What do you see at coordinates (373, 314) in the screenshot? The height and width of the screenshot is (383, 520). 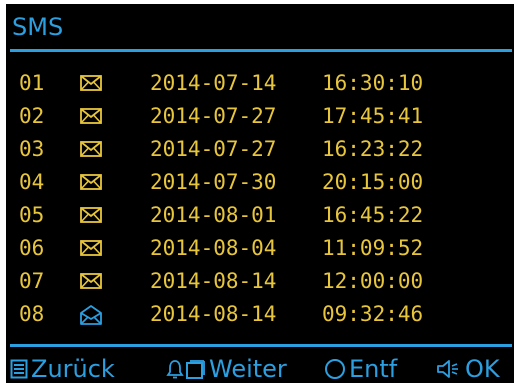 I see `message-time: 09:32:46` at bounding box center [373, 314].